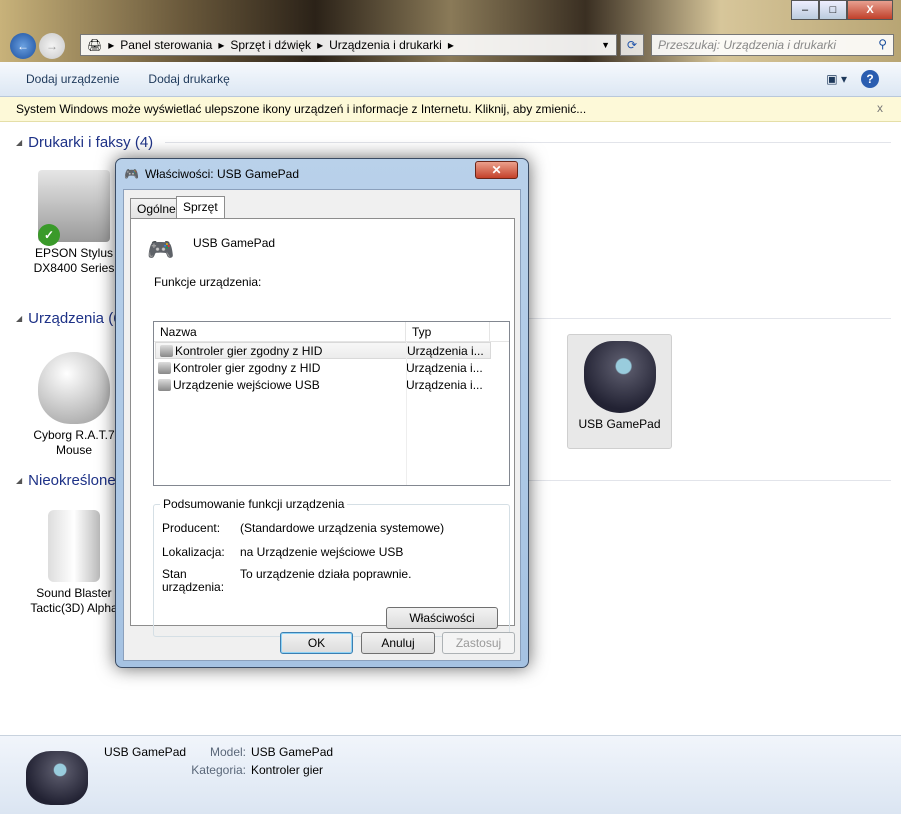  Describe the element at coordinates (833, 10) in the screenshot. I see `maximize-button: □` at that location.